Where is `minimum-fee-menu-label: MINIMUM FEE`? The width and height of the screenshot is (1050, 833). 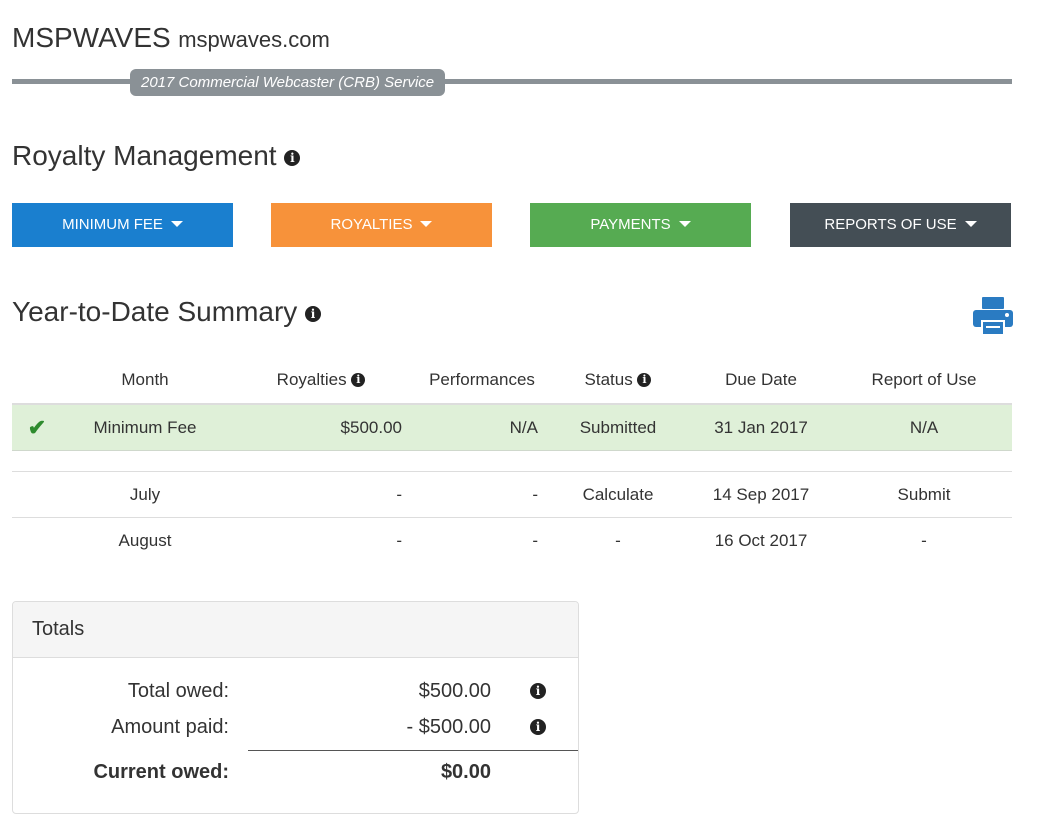 minimum-fee-menu-label: MINIMUM FEE is located at coordinates (112, 224).